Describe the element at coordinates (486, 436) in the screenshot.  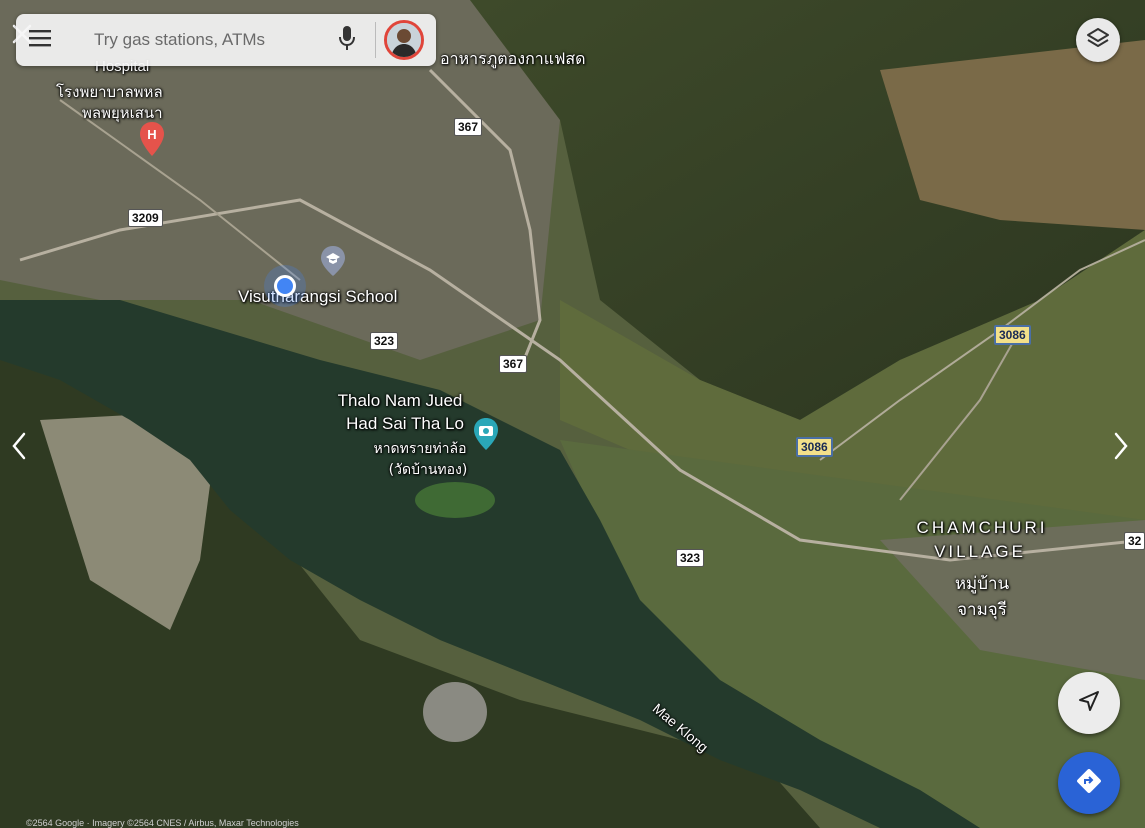
I see `camera-pin-icon` at that location.